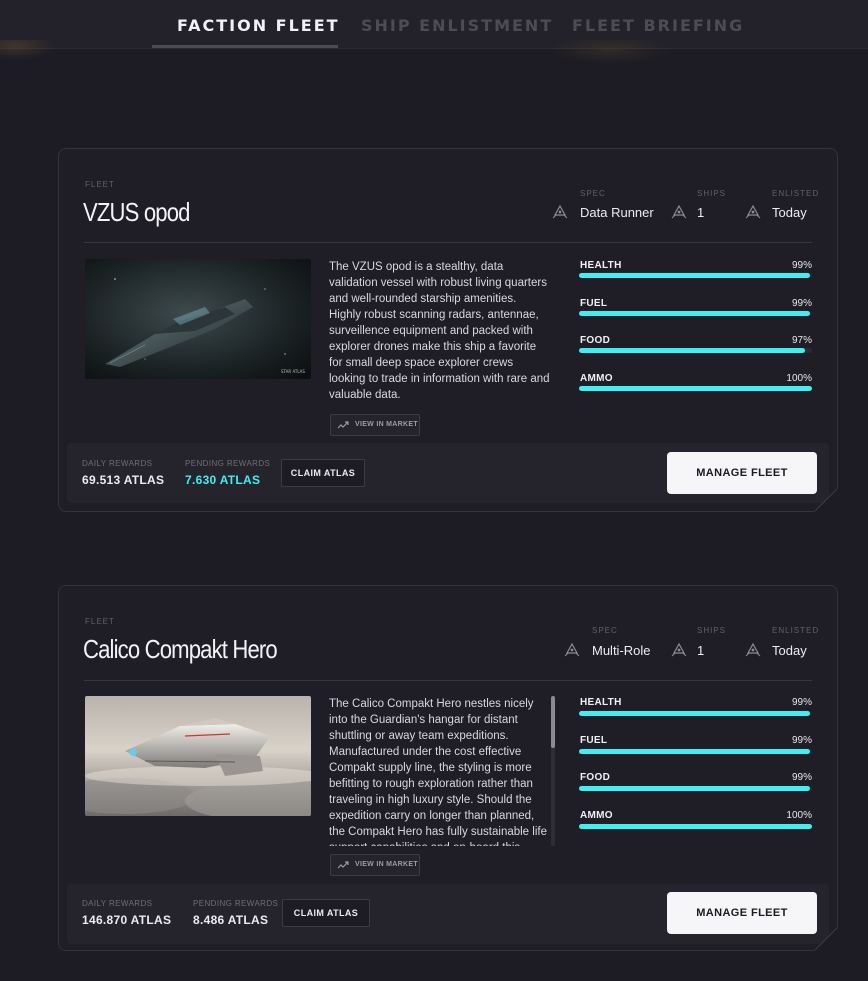 This screenshot has width=868, height=981. What do you see at coordinates (127, 920) in the screenshot?
I see `daily-rewards-value: 146.870 ATLAS` at bounding box center [127, 920].